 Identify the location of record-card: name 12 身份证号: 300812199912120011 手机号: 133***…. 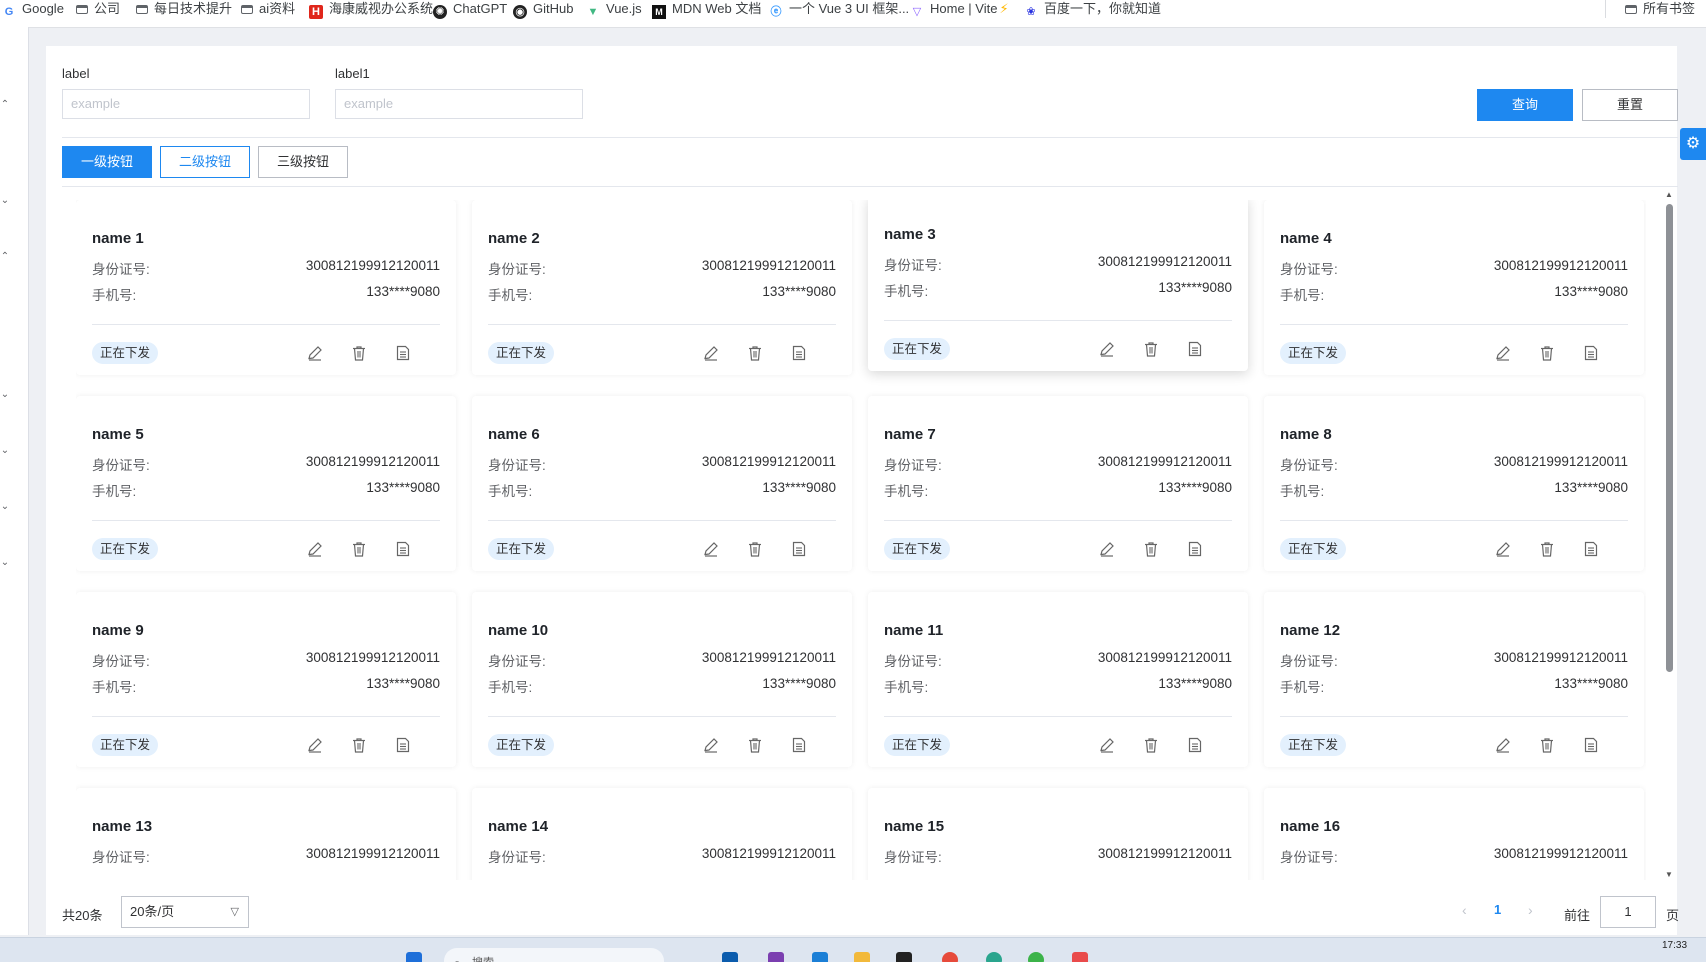
(1454, 679).